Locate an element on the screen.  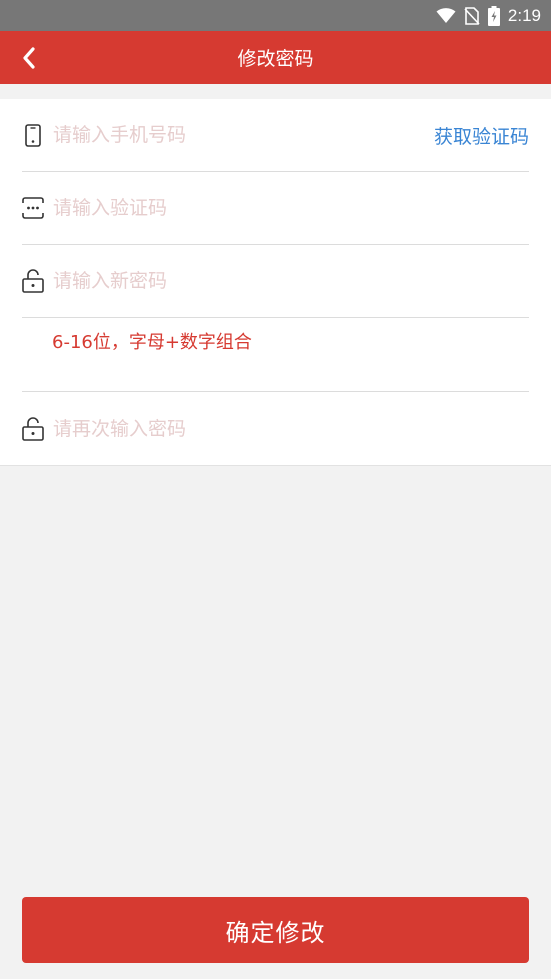
phone-icon is located at coordinates (33, 135).